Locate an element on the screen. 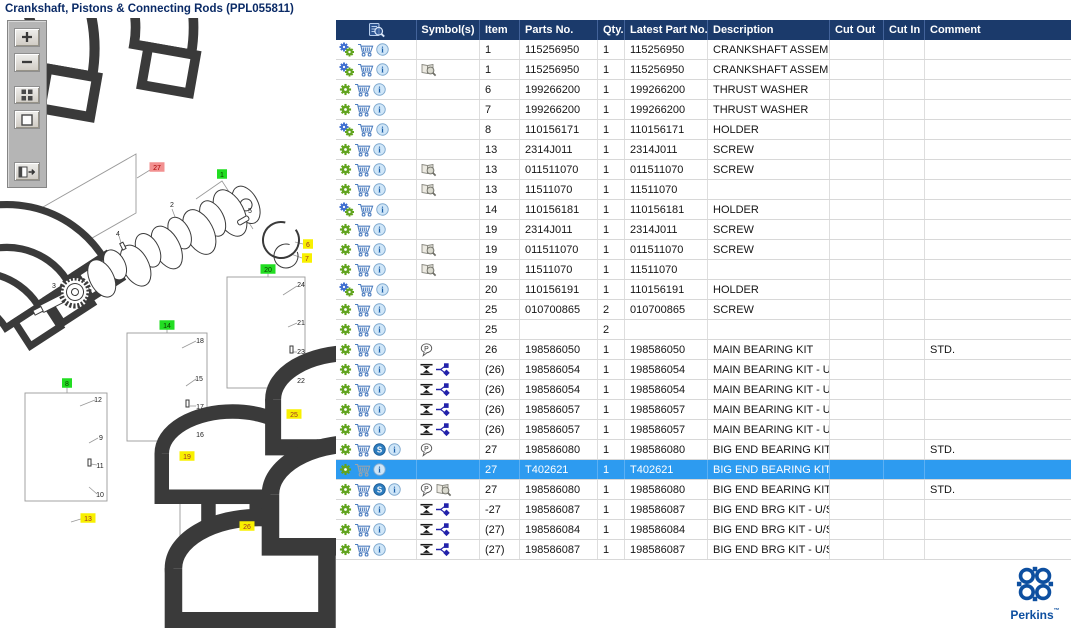 The width and height of the screenshot is (1071, 628). column-header-cutout: Cut Out is located at coordinates (857, 30).